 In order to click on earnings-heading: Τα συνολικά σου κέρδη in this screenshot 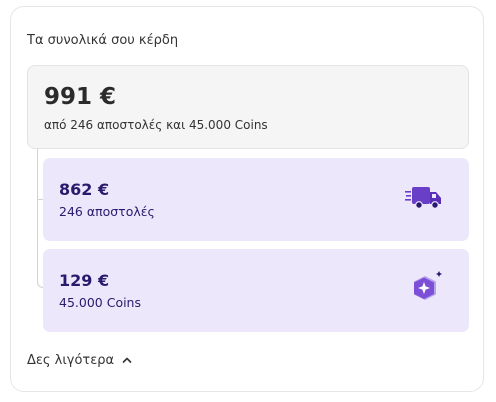, I will do `click(103, 40)`.